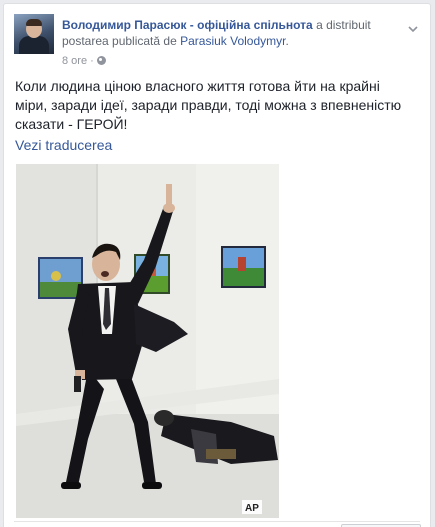  I want to click on globe-icon, so click(101, 60).